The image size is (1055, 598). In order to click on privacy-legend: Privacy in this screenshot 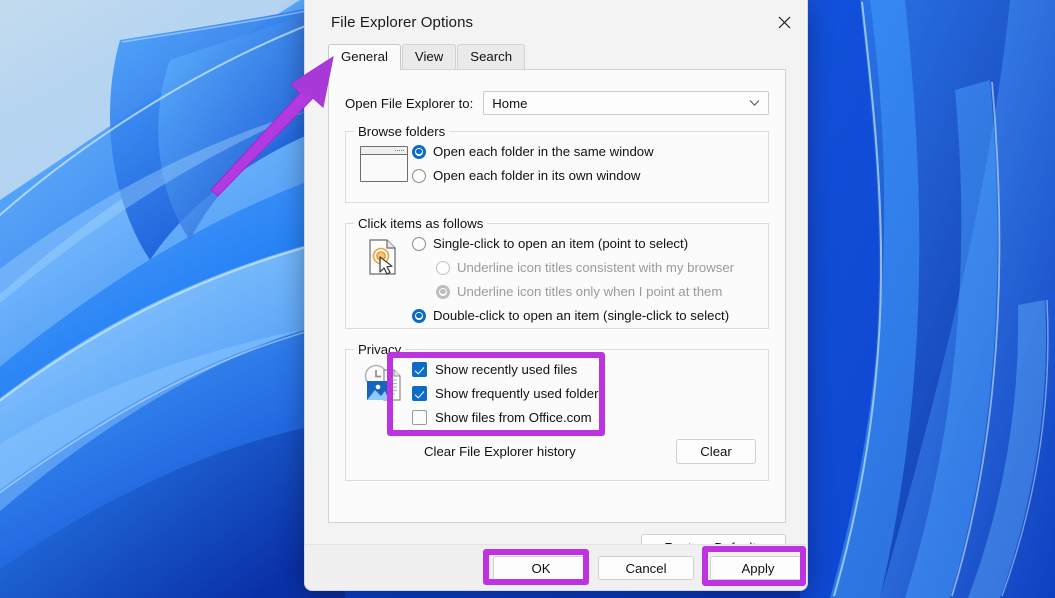, I will do `click(380, 349)`.